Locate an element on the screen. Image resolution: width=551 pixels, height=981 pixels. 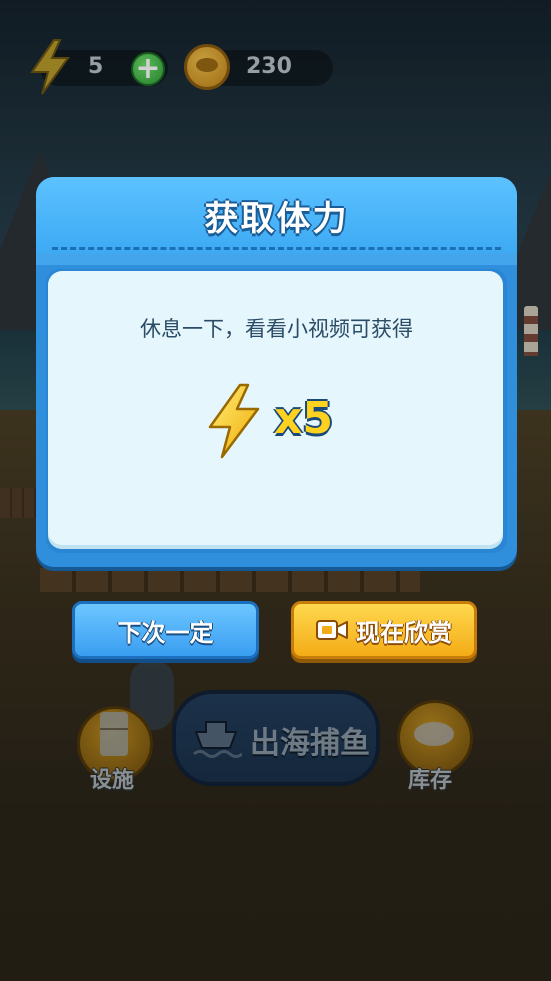
lightning-bolt-icon is located at coordinates (234, 421).